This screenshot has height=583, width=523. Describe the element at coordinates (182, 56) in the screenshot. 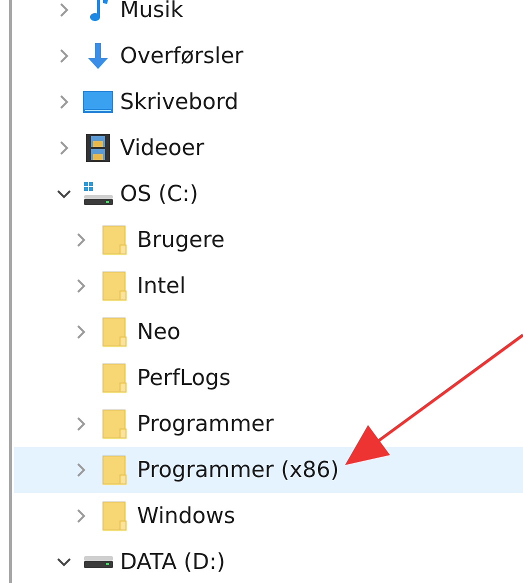

I see `item-label: Overførsler` at that location.